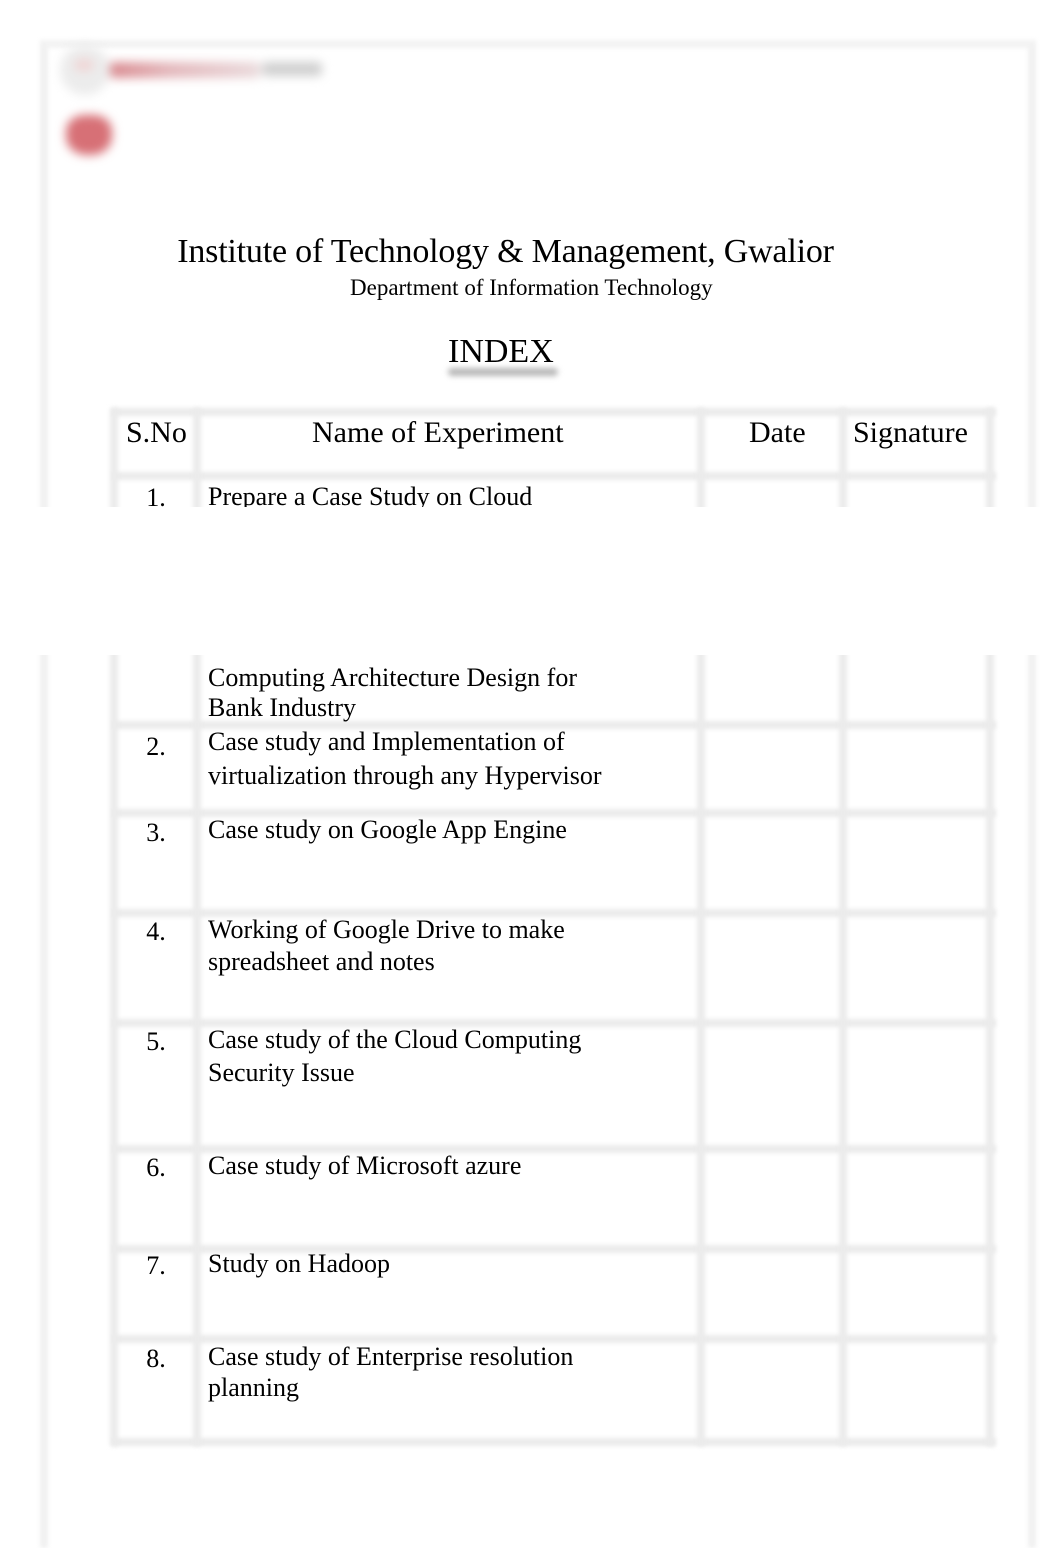  I want to click on header-experiment-name: Name of Experiment, so click(438, 432).